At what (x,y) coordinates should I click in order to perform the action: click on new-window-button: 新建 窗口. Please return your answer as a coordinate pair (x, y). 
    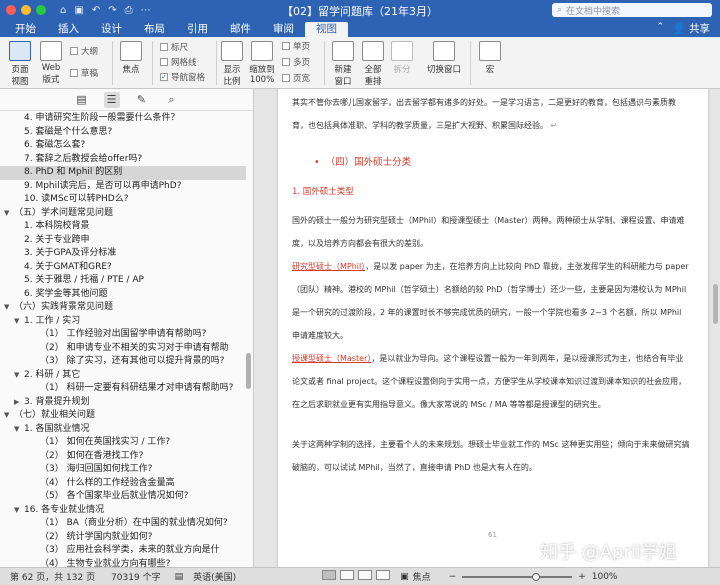
    Looking at the image, I should click on (343, 64).